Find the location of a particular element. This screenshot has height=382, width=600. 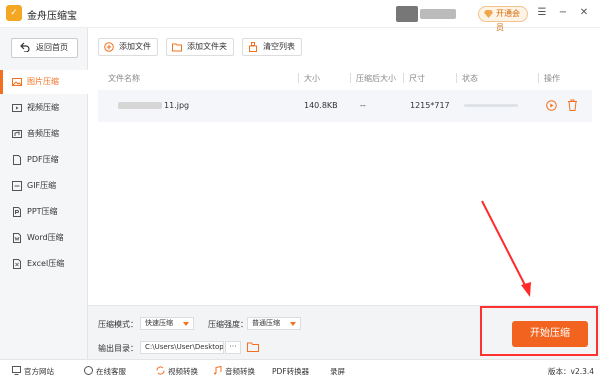

back-home-button: 返回首页 is located at coordinates (44, 48).